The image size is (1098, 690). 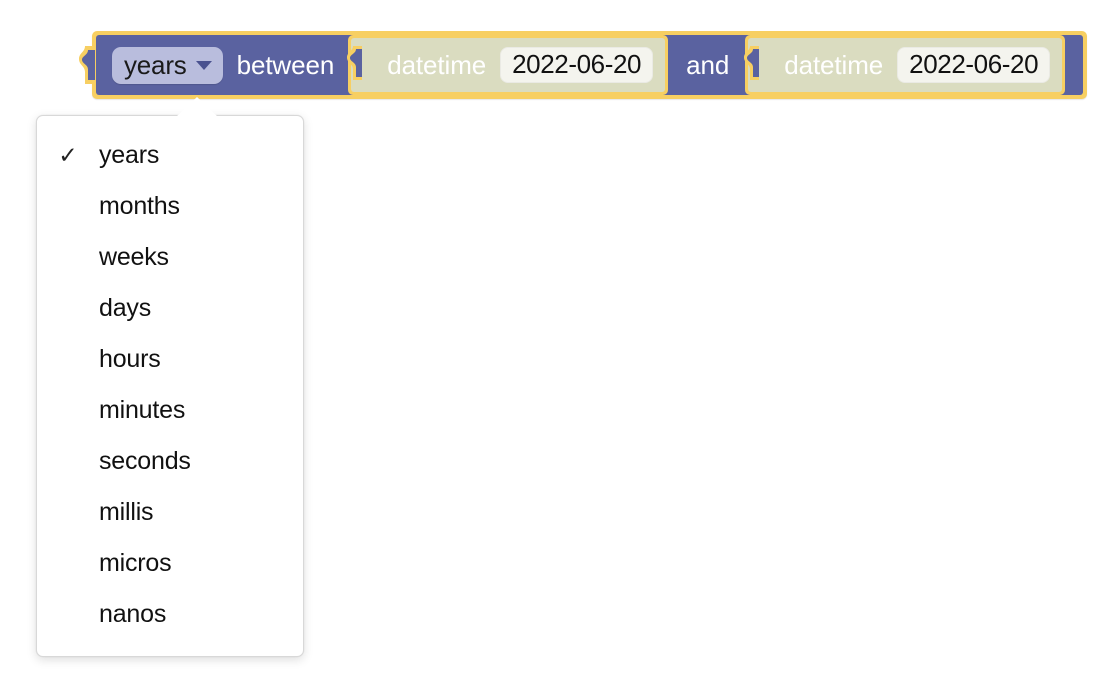 I want to click on end-date-input: 2022-06-20, so click(x=974, y=65).